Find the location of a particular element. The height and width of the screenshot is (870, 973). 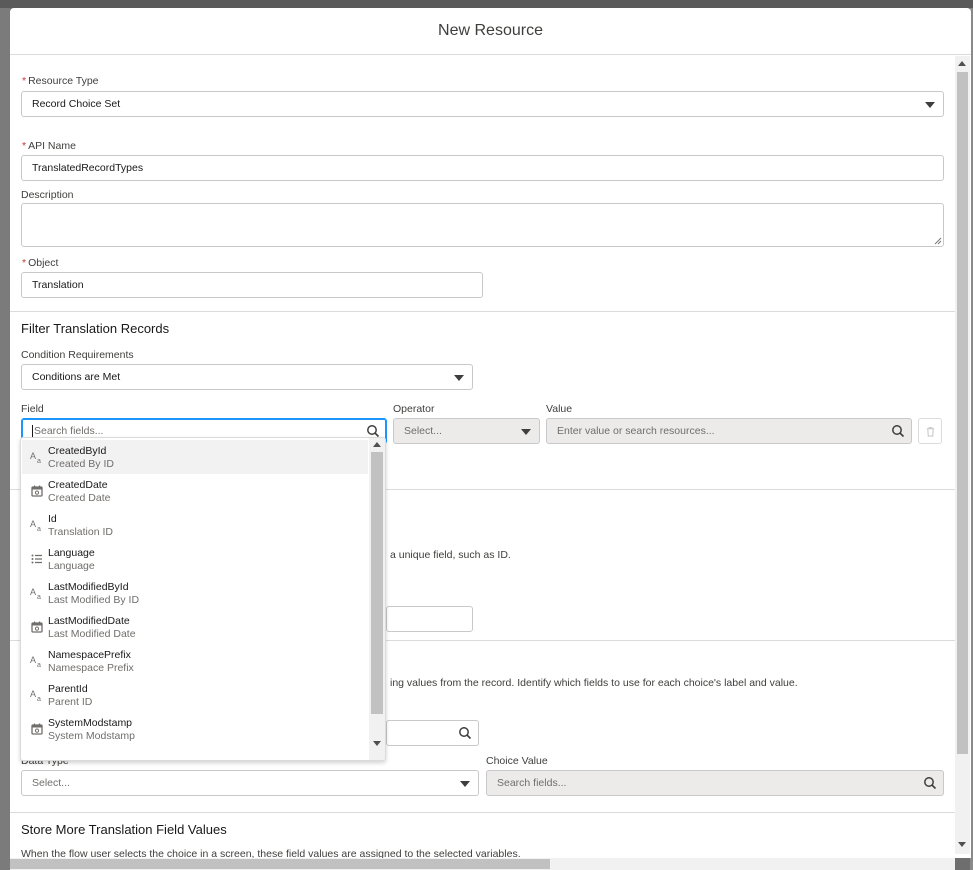

option-api-name: CreatedById is located at coordinates (77, 451).